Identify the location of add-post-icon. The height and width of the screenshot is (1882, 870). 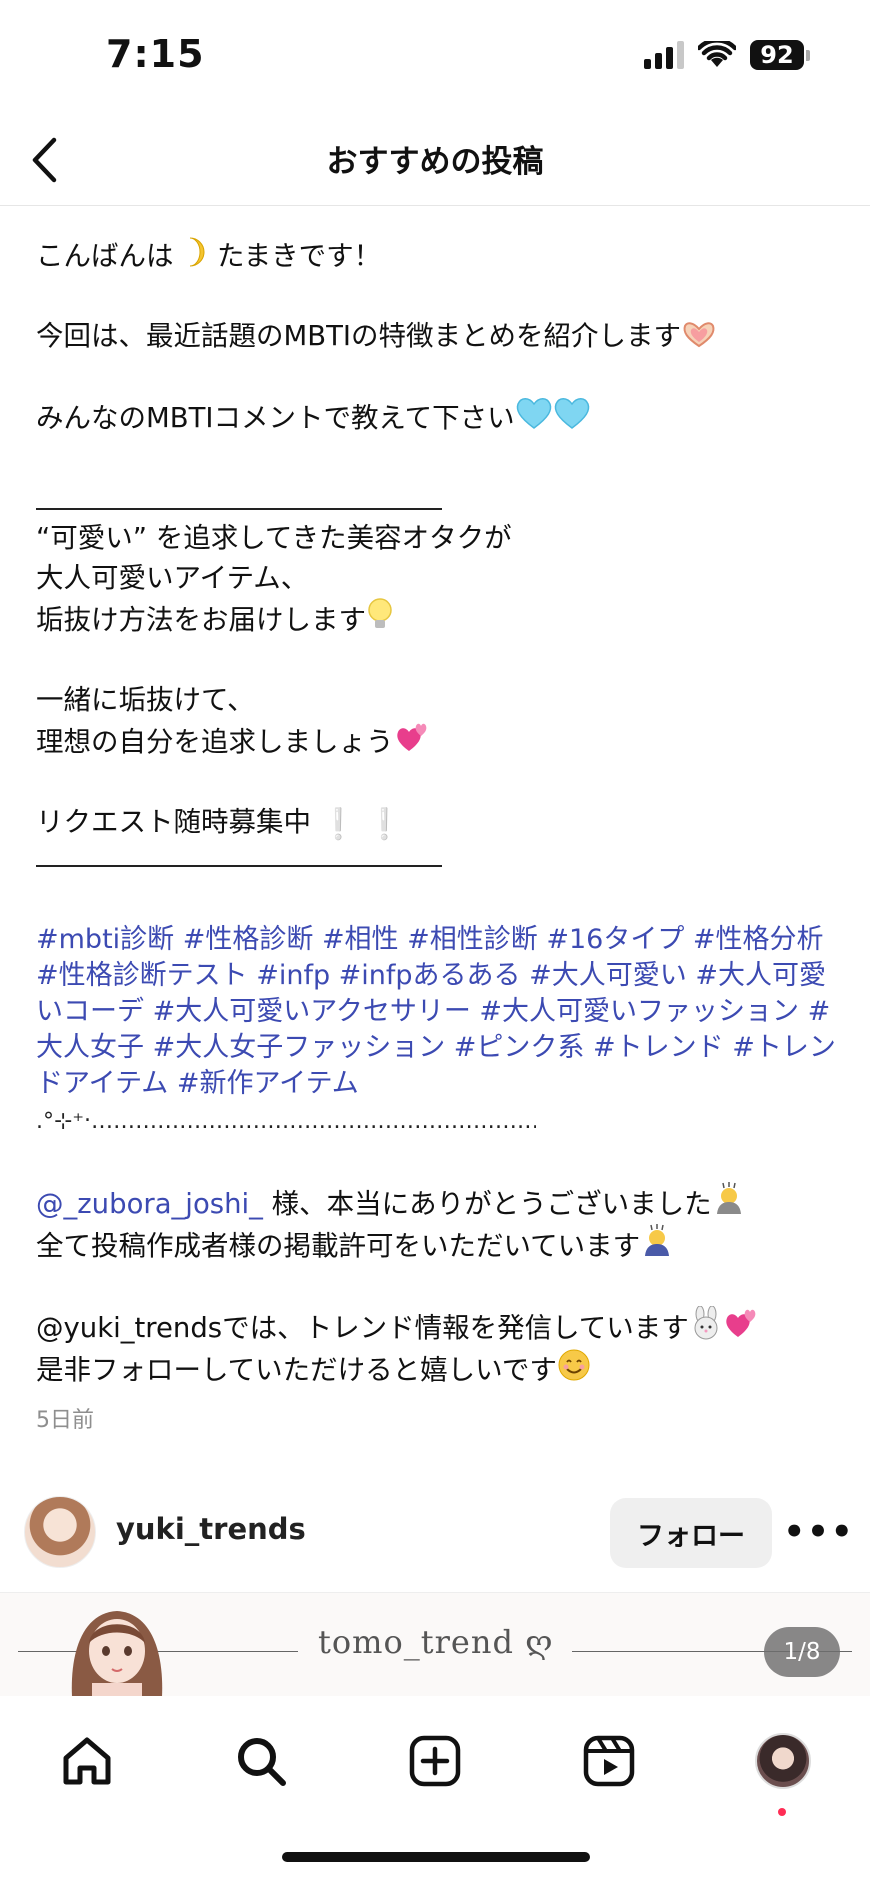
(435, 1761).